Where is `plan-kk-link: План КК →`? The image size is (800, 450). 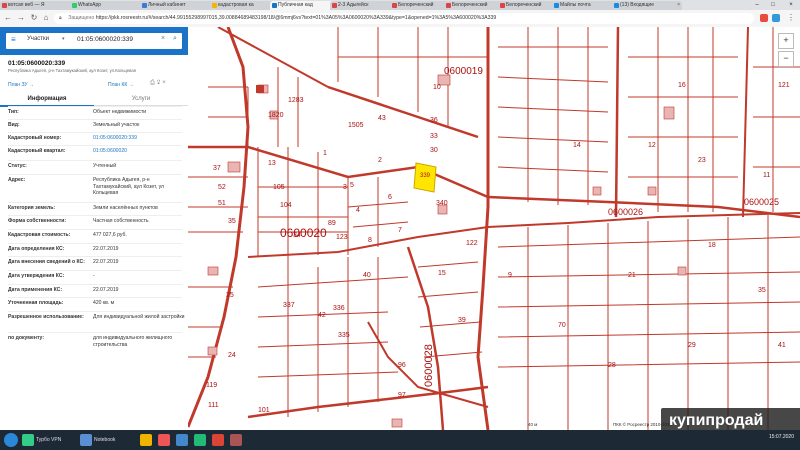
plan-kk-link: План КК → is located at coordinates (121, 85).